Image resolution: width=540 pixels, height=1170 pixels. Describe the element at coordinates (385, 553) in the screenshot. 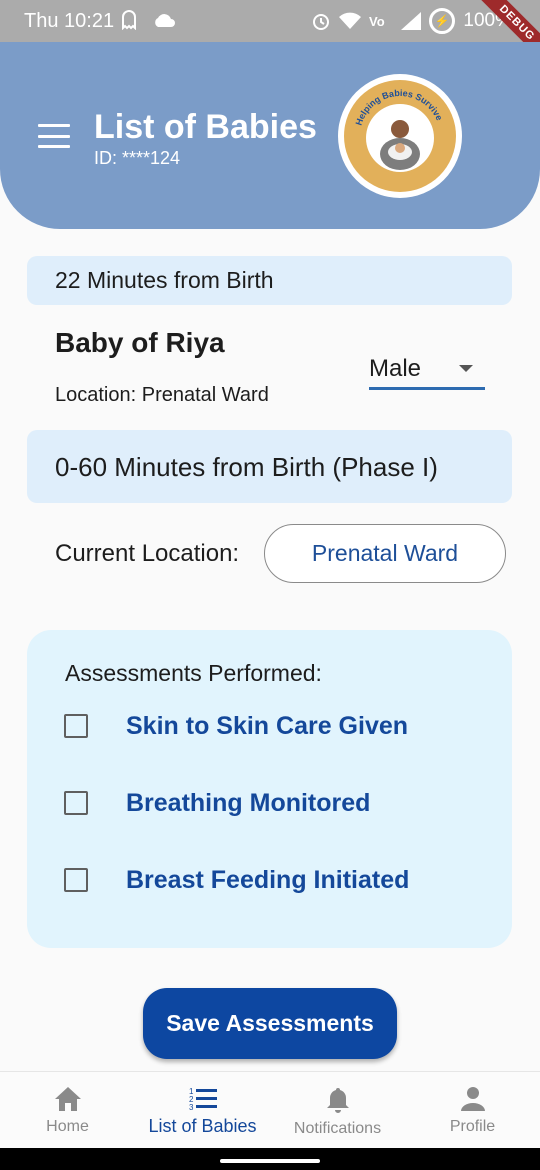

I see `current-location-button: Prenatal Ward` at that location.